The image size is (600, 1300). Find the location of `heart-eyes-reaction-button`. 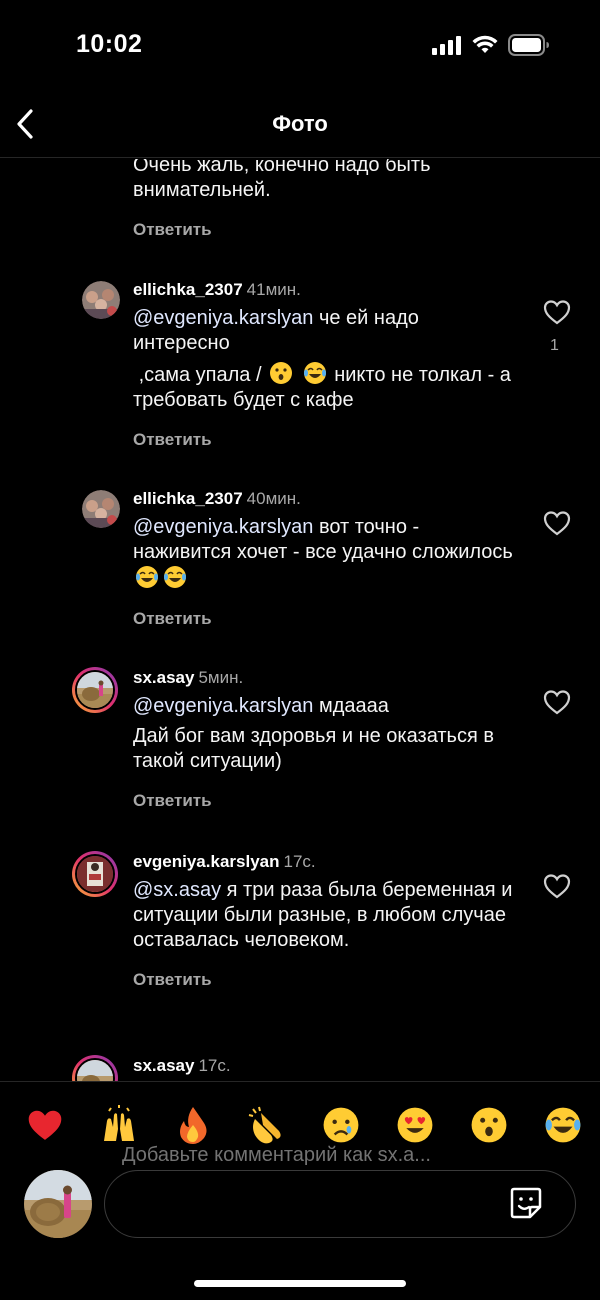

heart-eyes-reaction-button is located at coordinates (415, 1125).